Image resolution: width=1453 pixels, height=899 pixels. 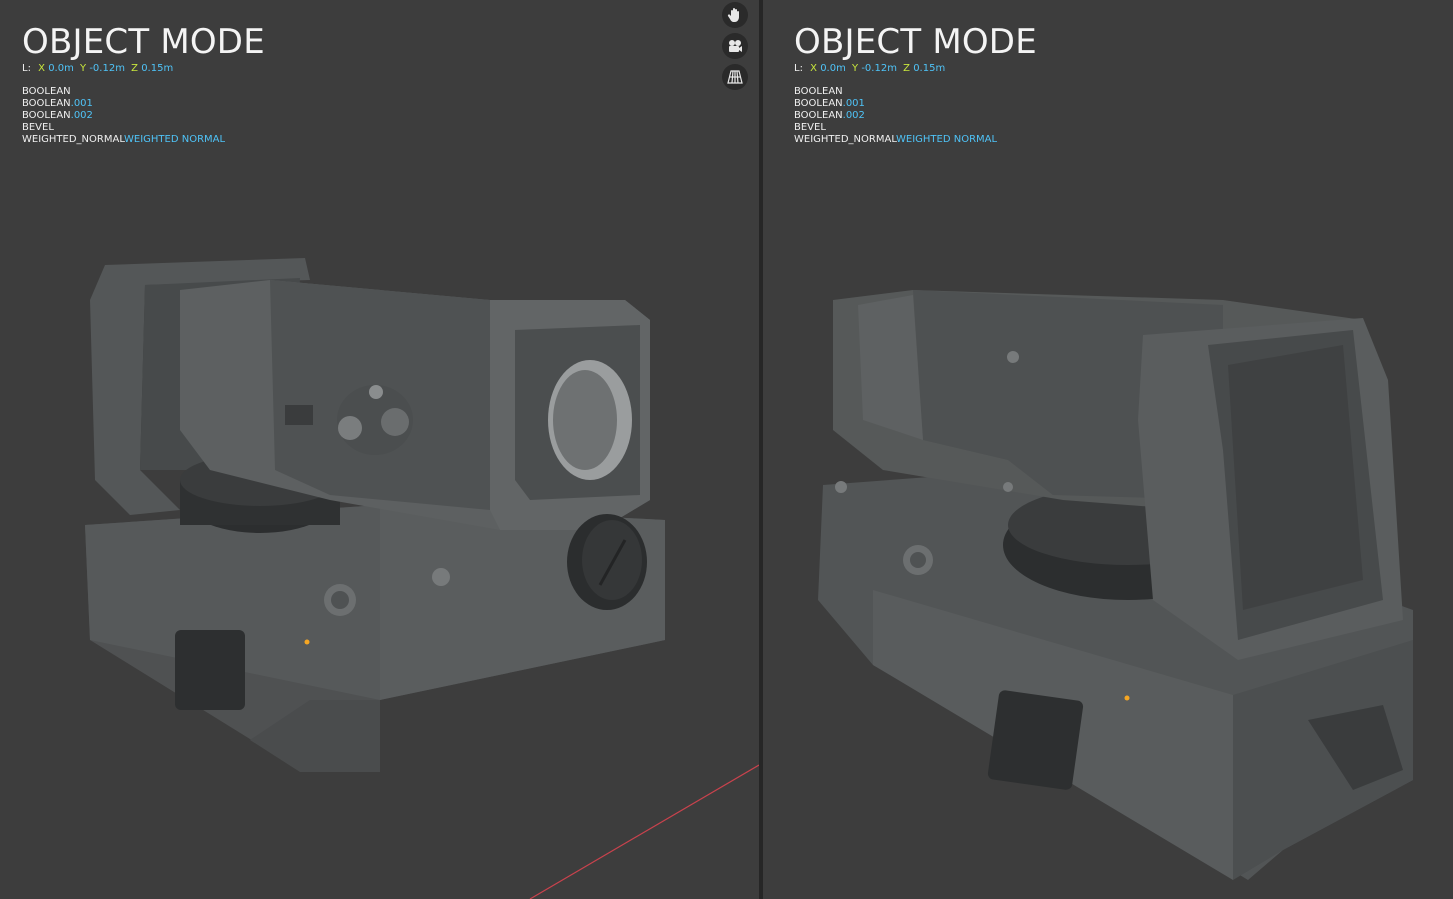 I want to click on hand-pan-icon, so click(x=735, y=15).